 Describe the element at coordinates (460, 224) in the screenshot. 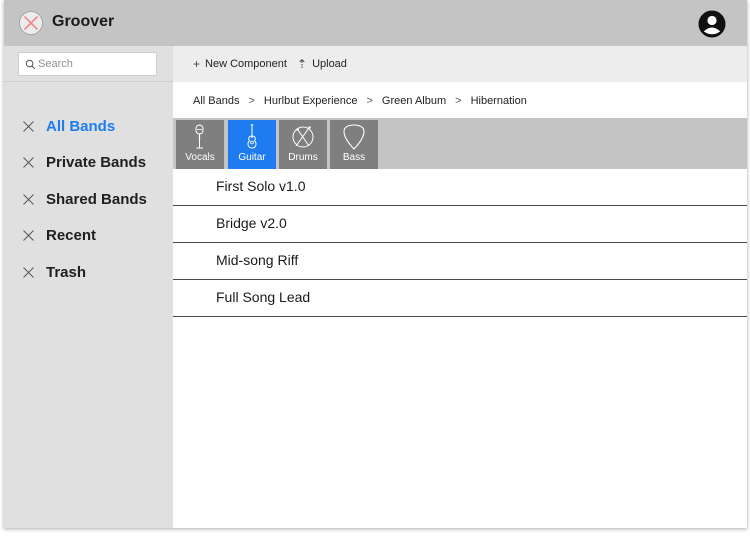

I see `list-item: Bridge v2.0` at that location.